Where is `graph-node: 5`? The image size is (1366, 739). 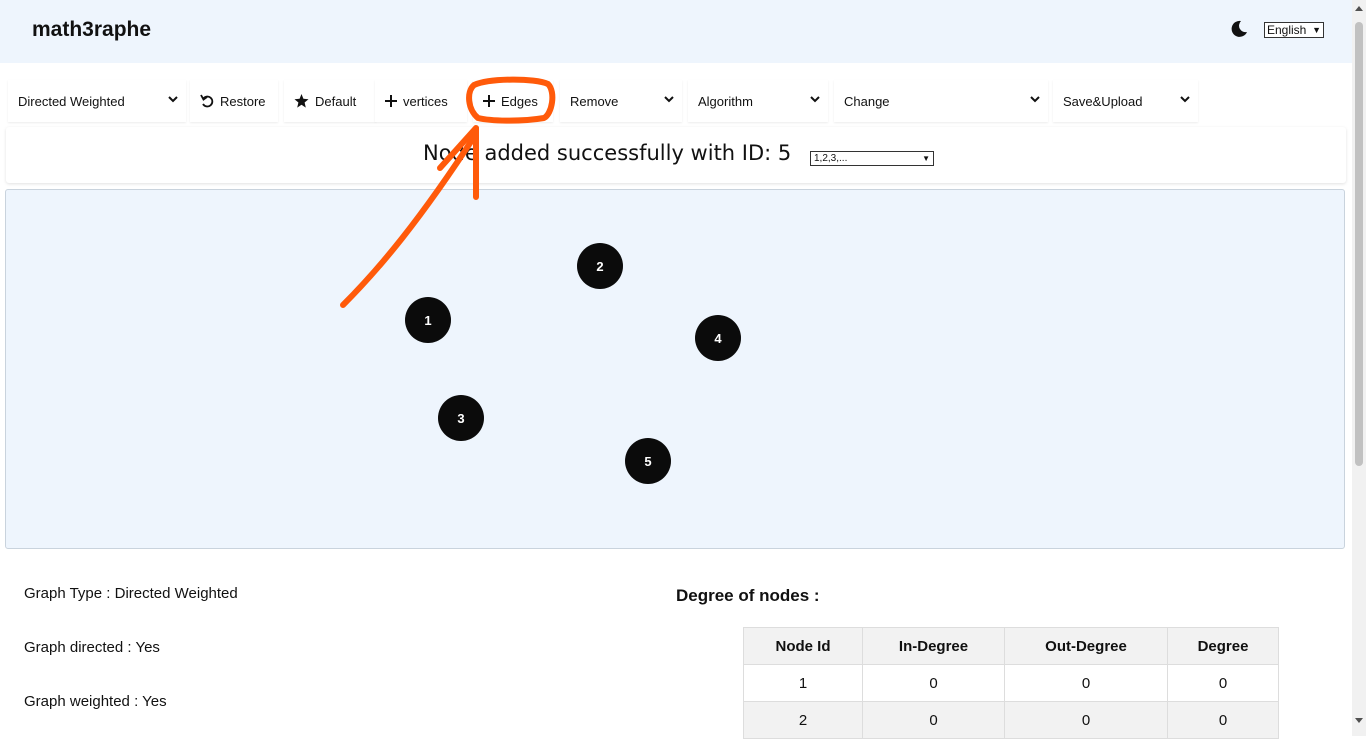 graph-node: 5 is located at coordinates (648, 461).